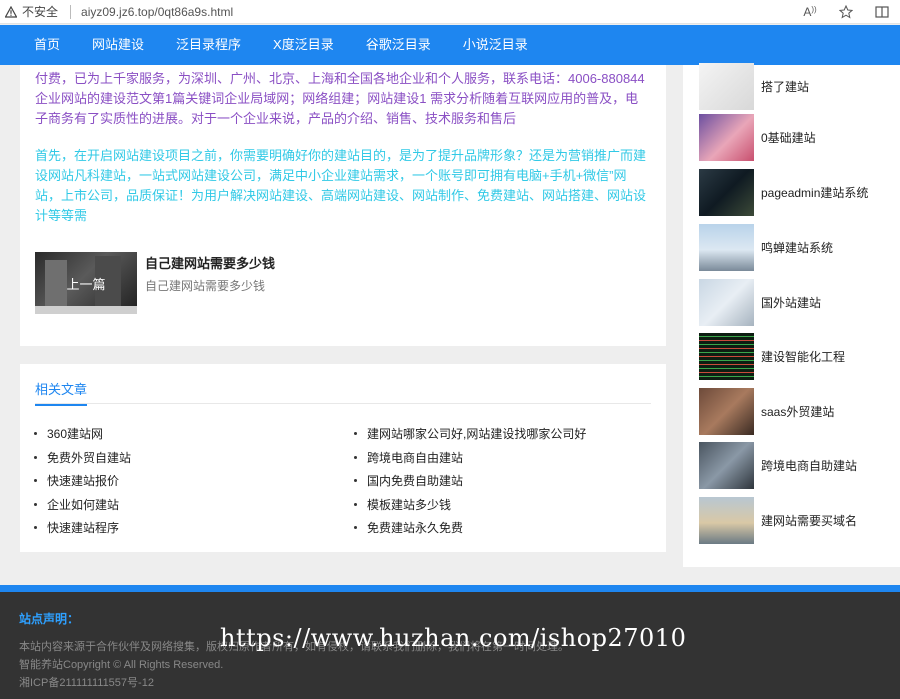 The image size is (900, 699). Describe the element at coordinates (791, 302) in the screenshot. I see `sidebar-item-label: 国外站建站` at that location.